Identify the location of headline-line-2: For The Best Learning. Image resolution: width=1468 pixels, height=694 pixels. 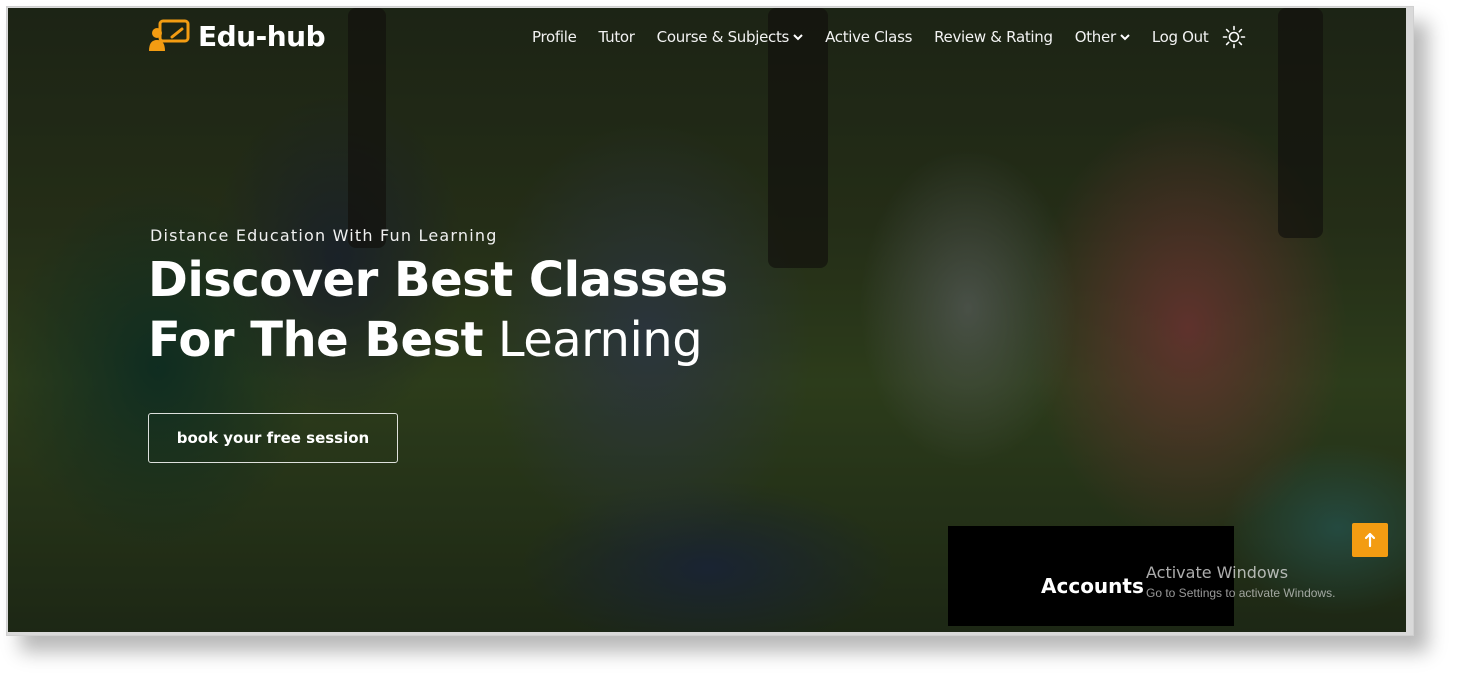
(438, 340).